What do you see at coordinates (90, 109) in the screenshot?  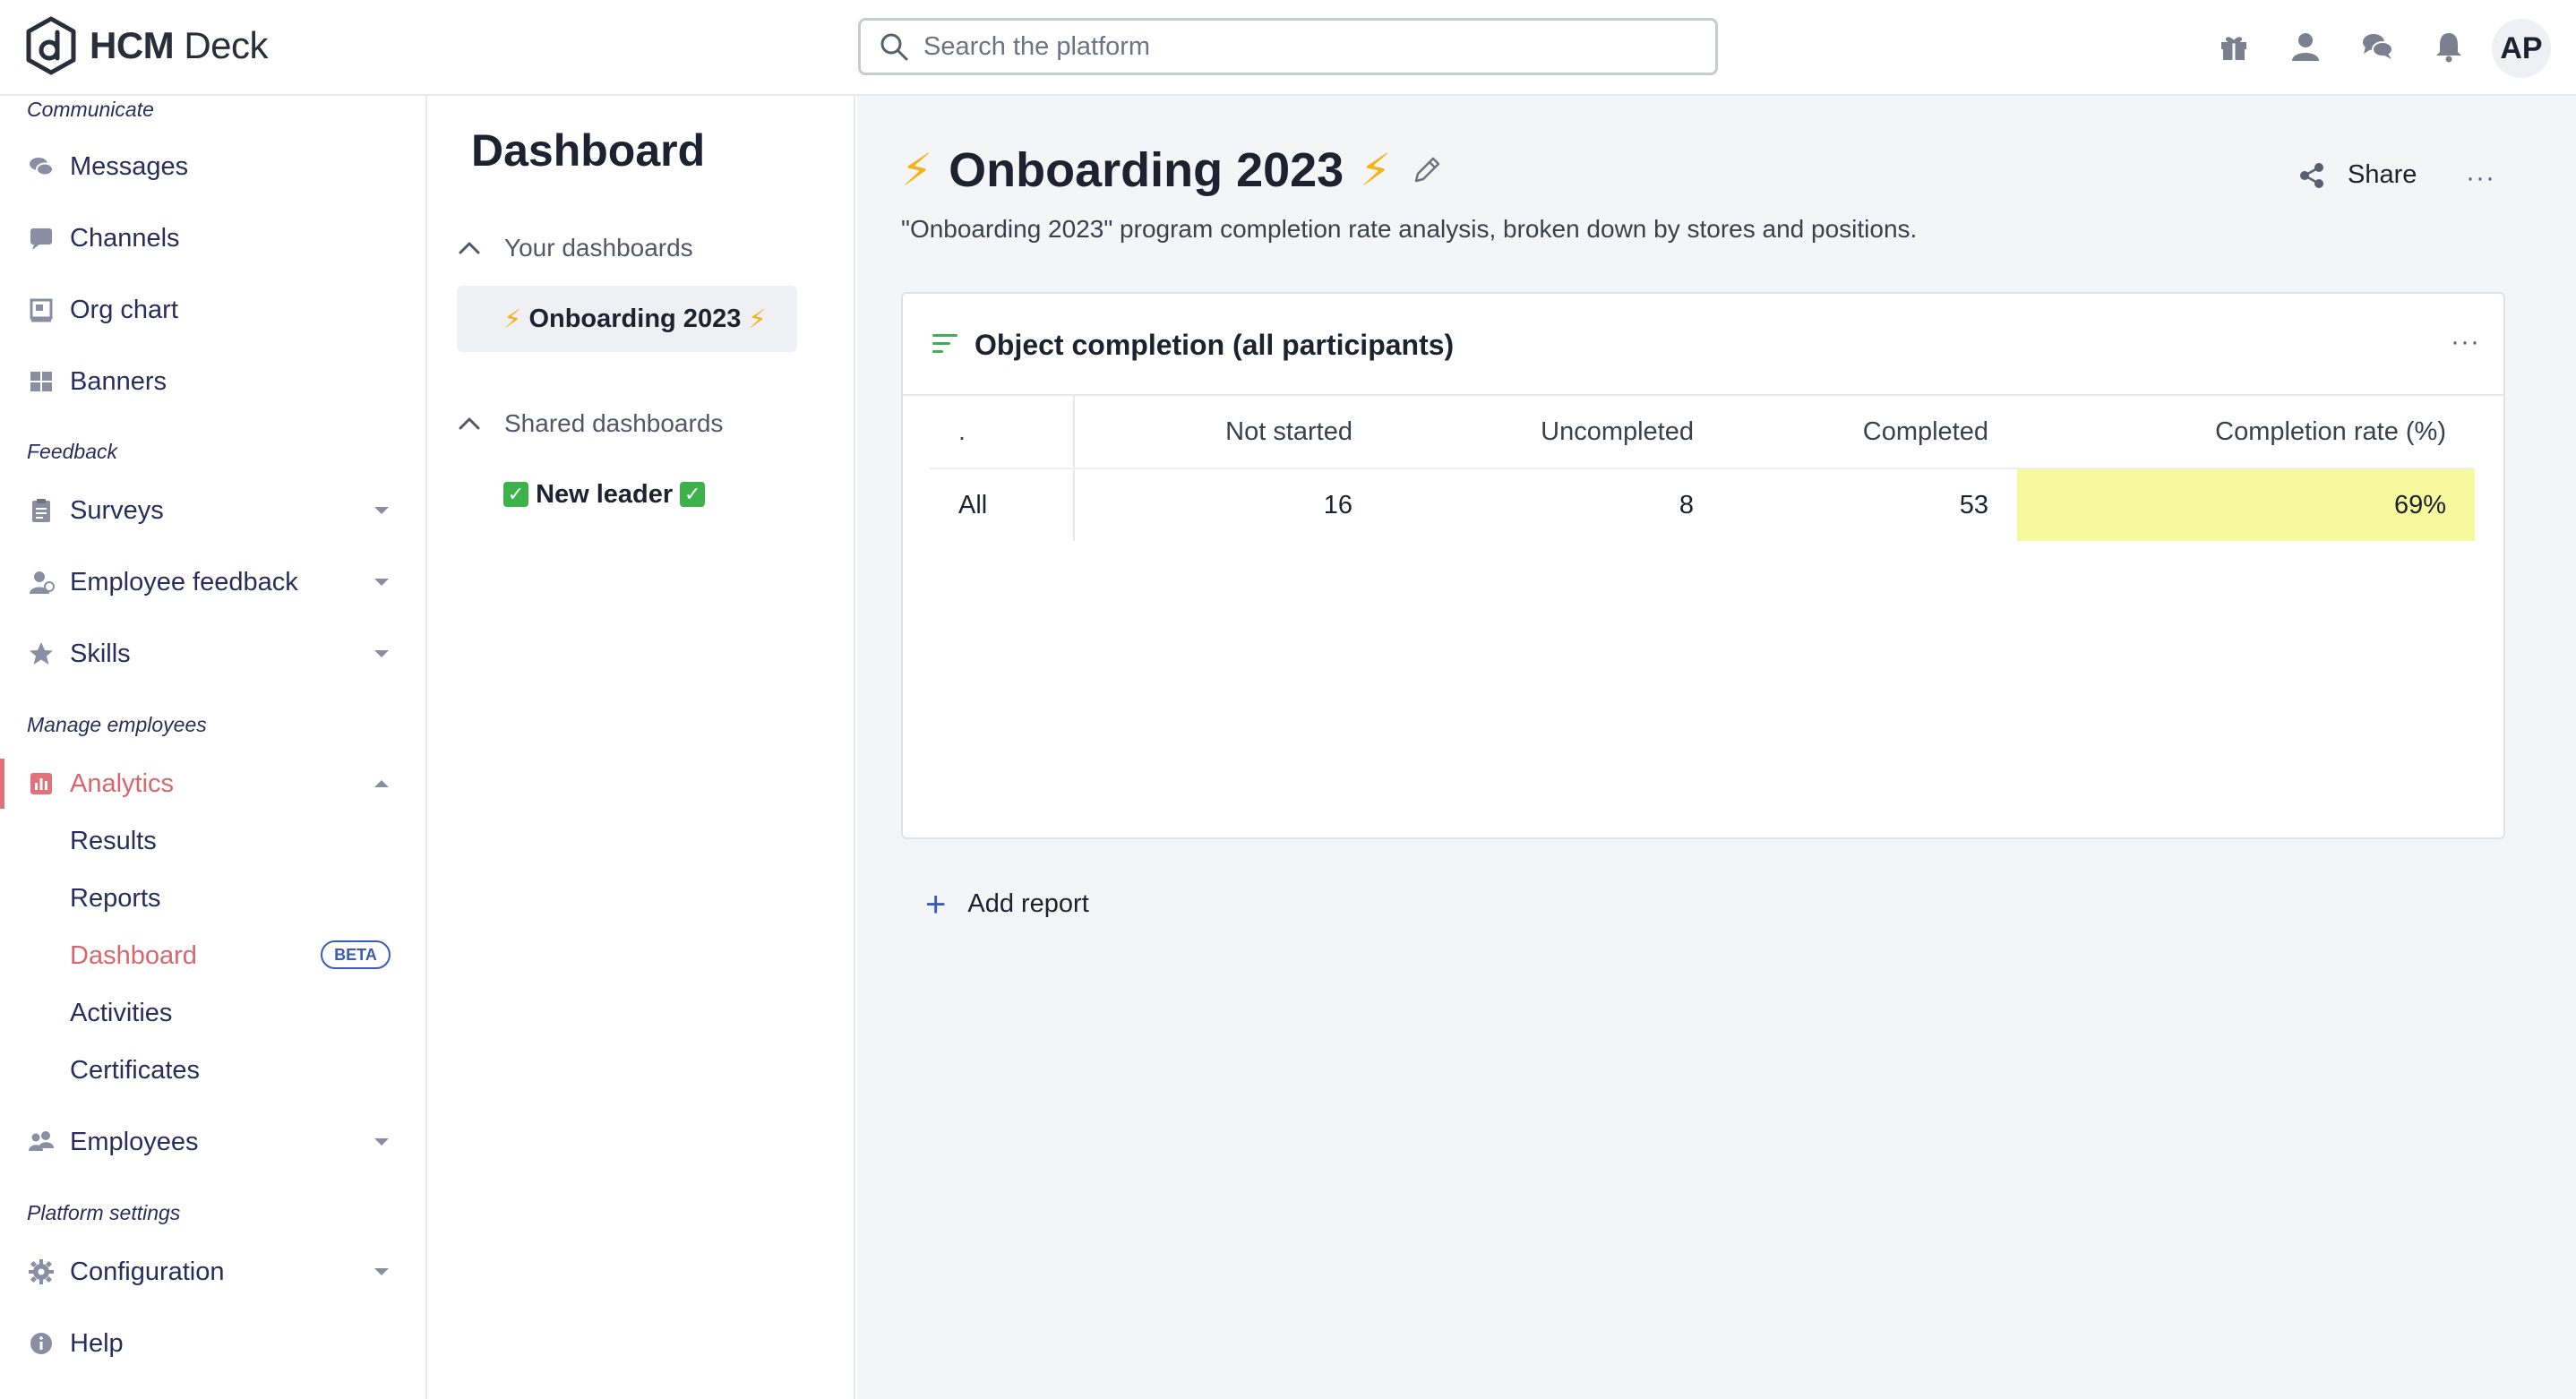 I see `section-communicate: Communicate` at bounding box center [90, 109].